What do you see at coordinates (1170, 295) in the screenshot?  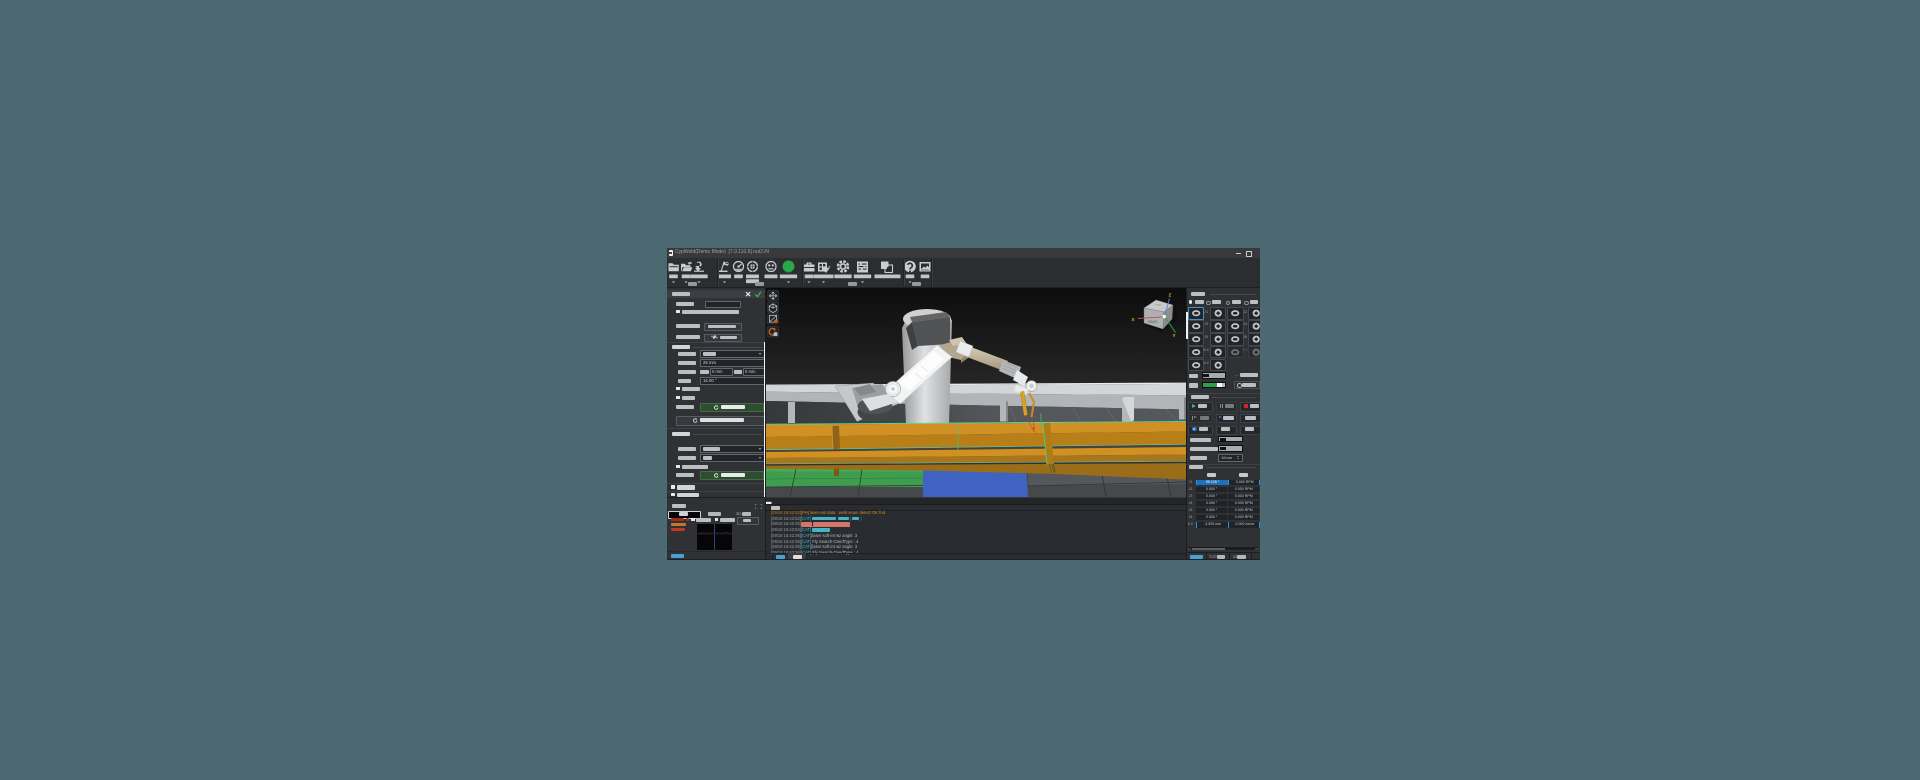 I see `svg-text: Z` at bounding box center [1170, 295].